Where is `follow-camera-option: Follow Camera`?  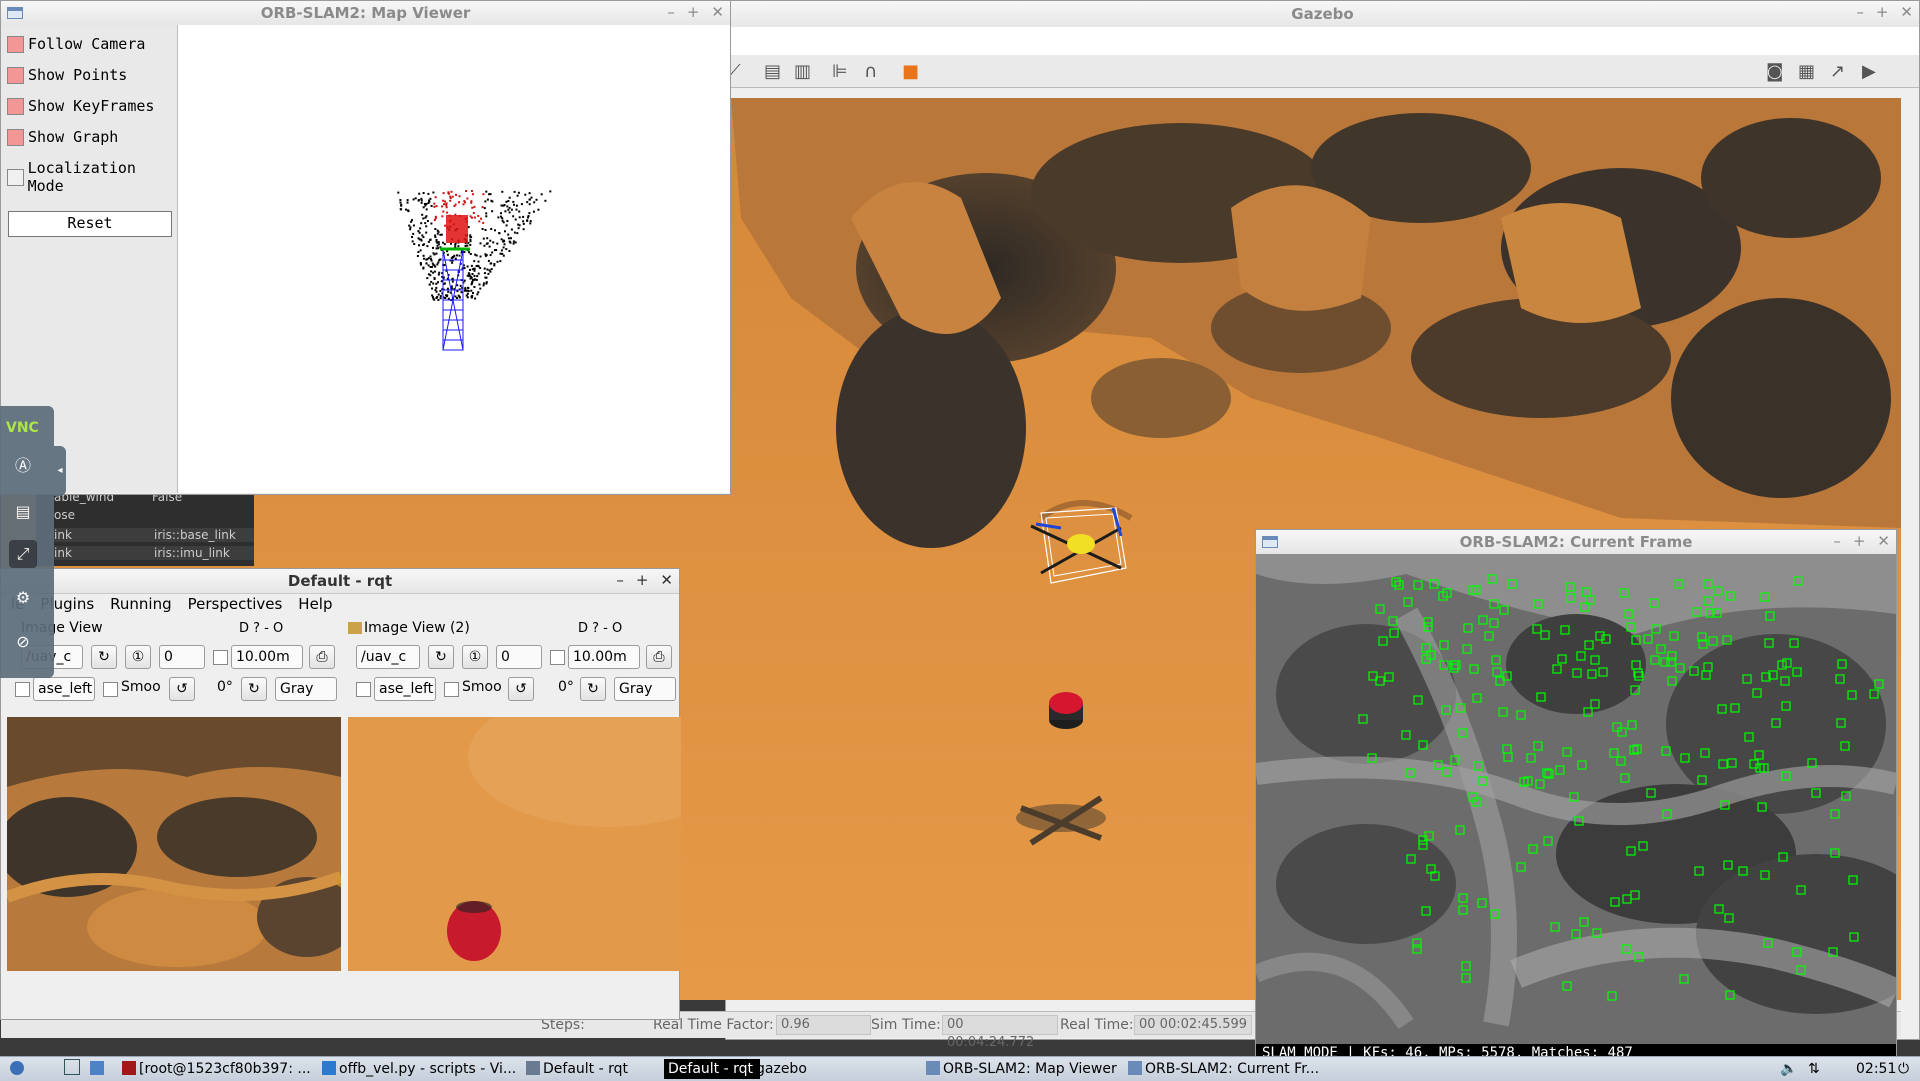
follow-camera-option: Follow Camera is located at coordinates (76, 44).